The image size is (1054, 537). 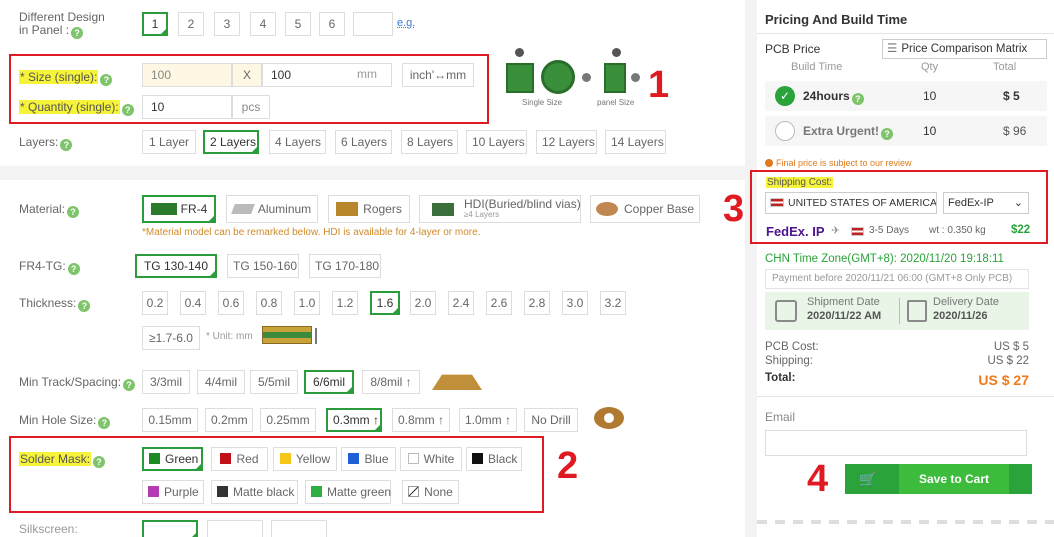 What do you see at coordinates (406, 23) in the screenshot?
I see `example-link: e.g.` at bounding box center [406, 23].